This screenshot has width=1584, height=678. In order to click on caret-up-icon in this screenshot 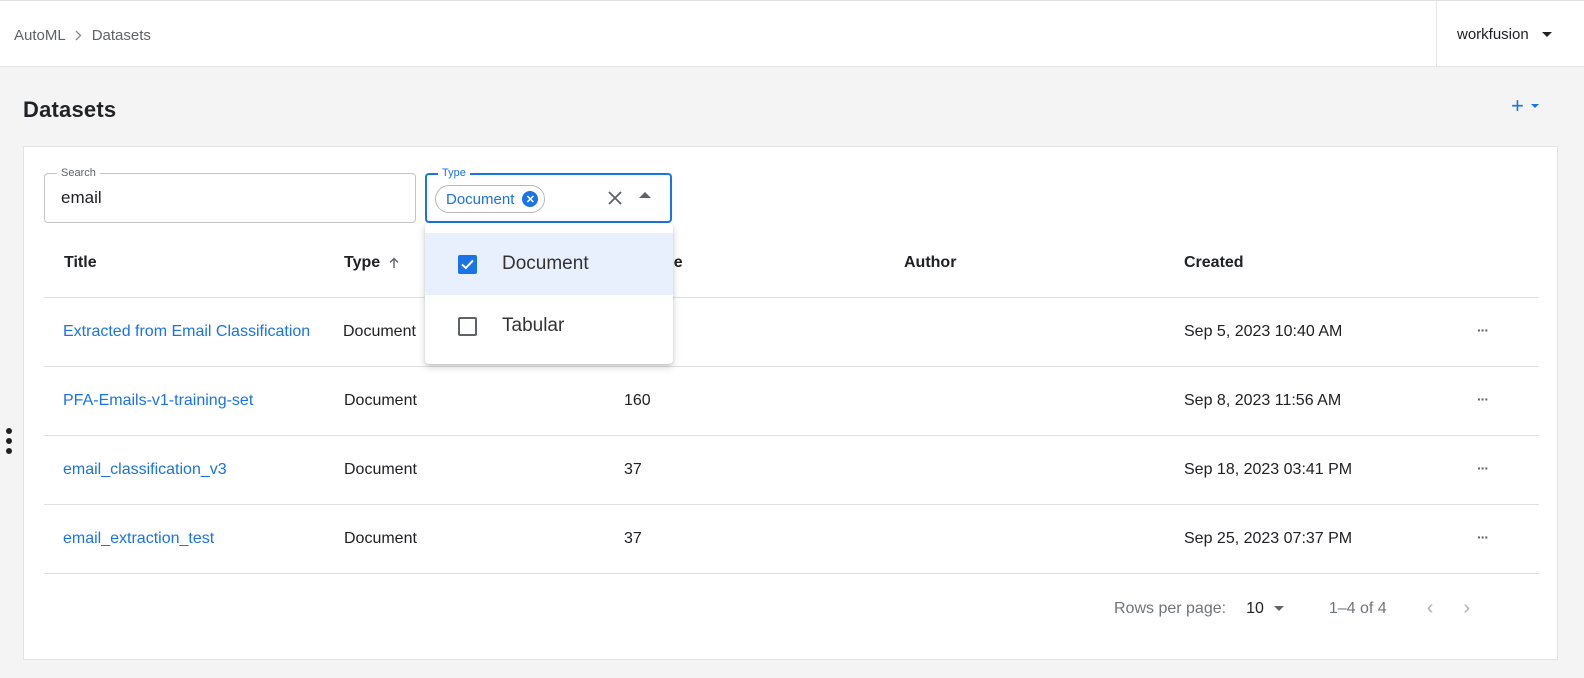, I will do `click(645, 195)`.